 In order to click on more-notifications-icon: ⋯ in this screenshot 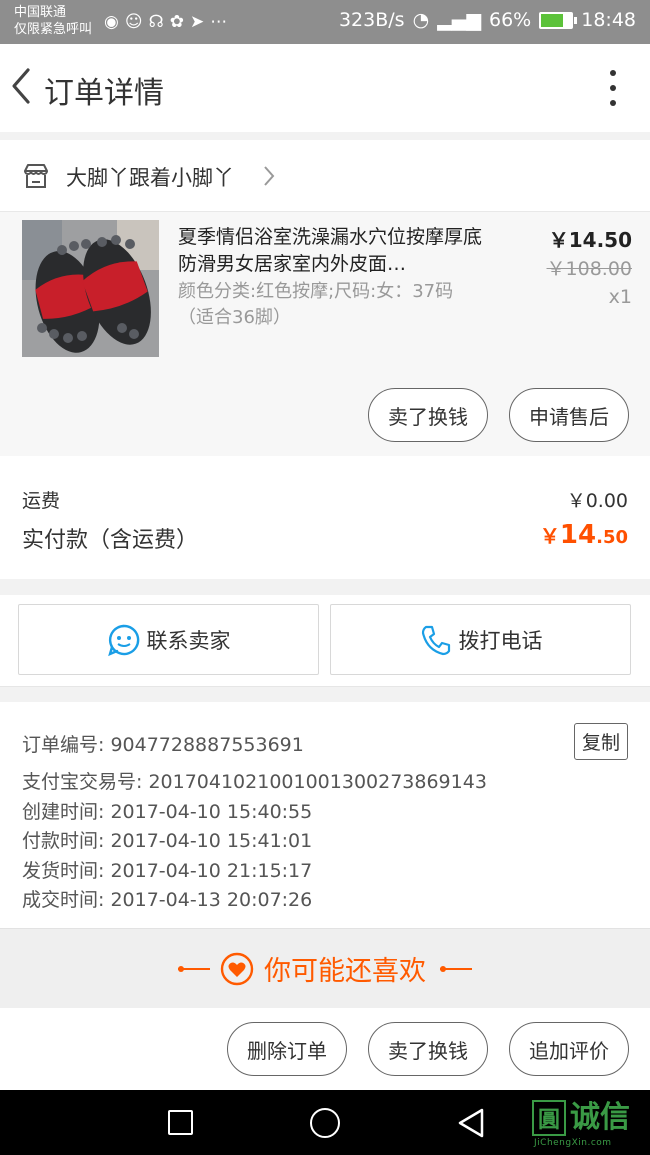, I will do `click(222, 22)`.